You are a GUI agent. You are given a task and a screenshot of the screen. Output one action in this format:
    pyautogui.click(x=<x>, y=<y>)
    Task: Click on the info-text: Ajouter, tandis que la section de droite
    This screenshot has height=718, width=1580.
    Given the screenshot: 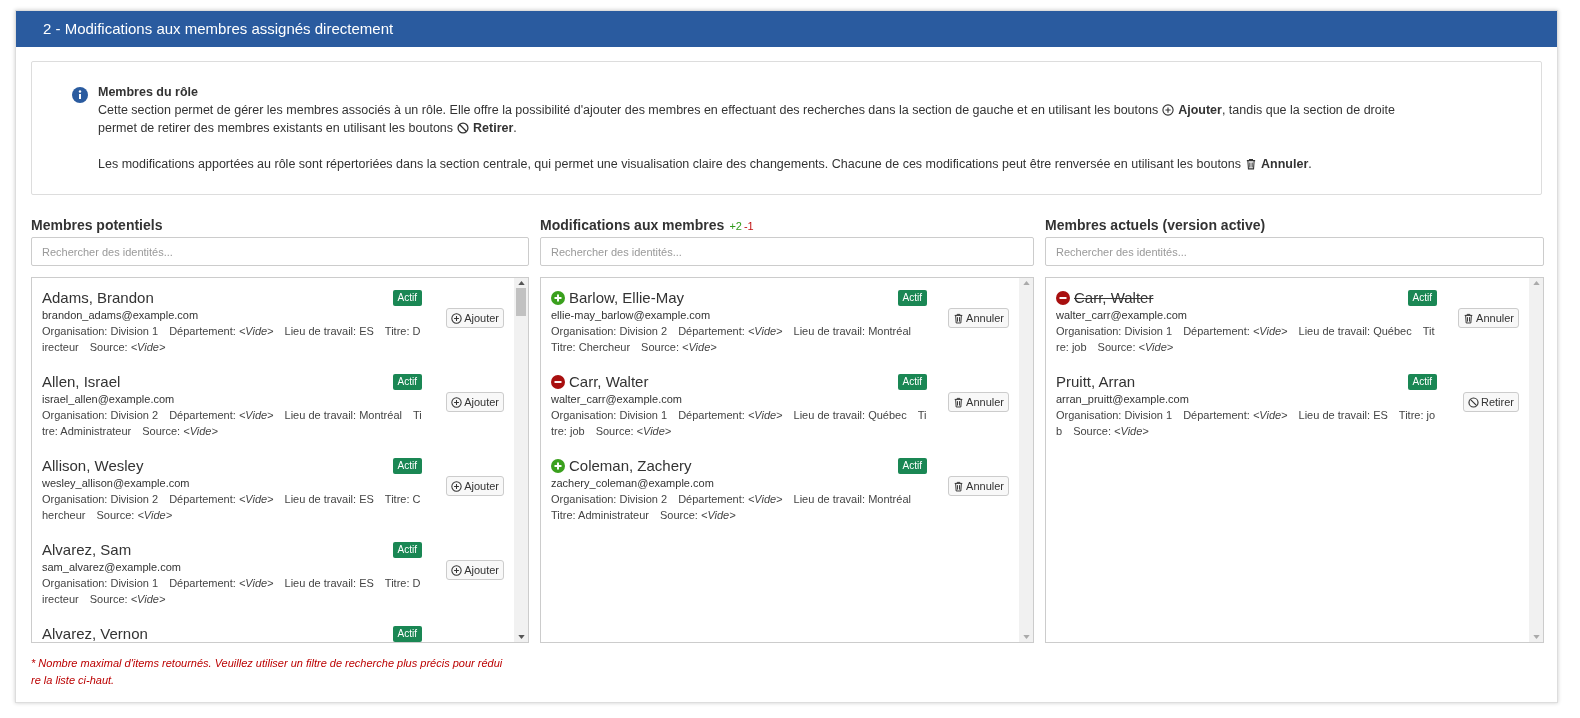 What is the action you would take?
    pyautogui.click(x=1286, y=110)
    